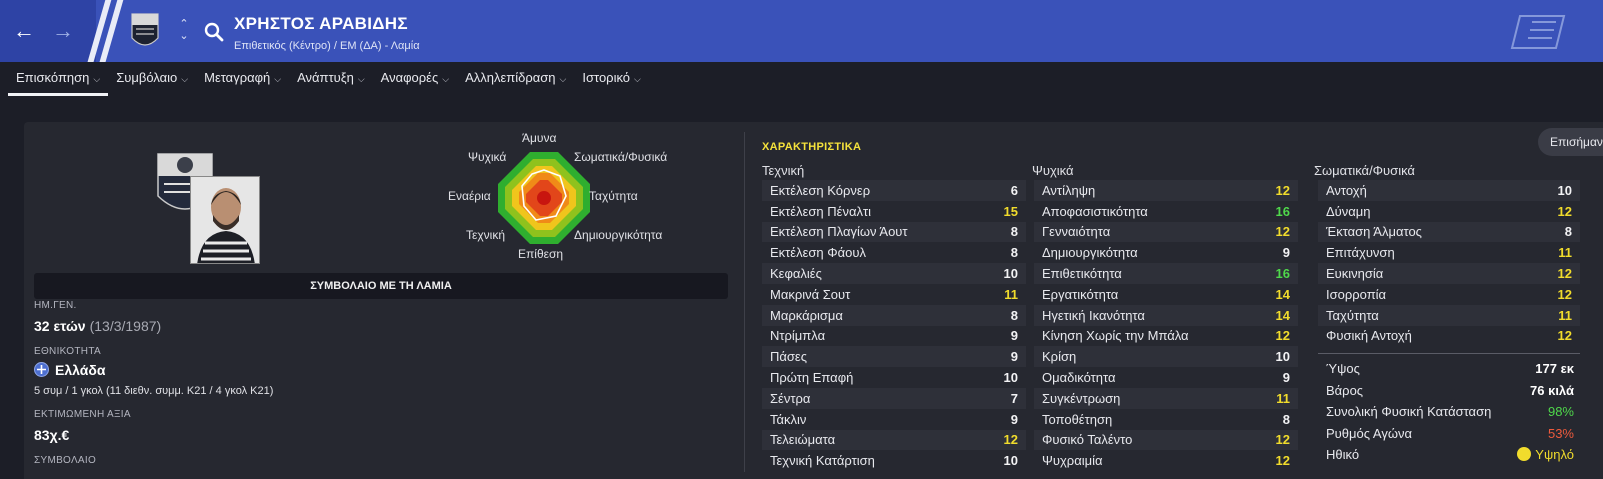 This screenshot has height=479, width=1603. I want to click on notes-button: Επισήμανση, so click(1570, 142).